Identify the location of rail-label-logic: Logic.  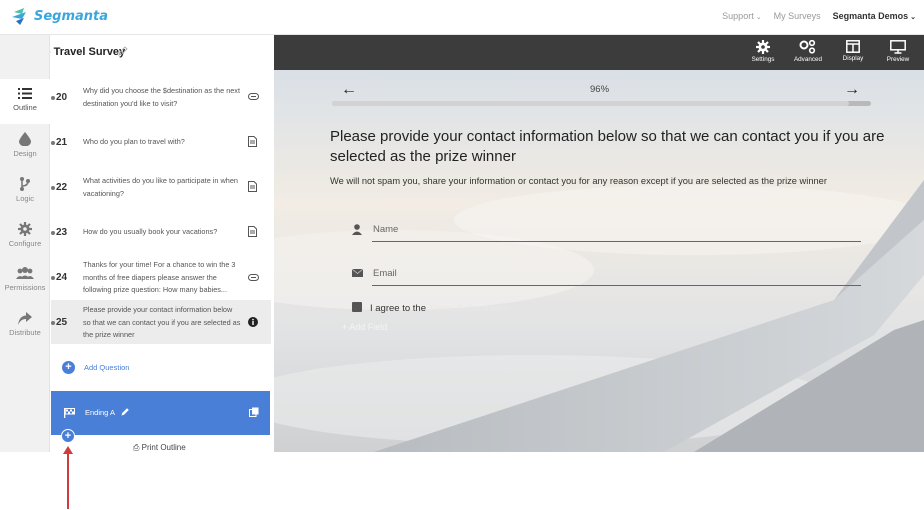
(25, 198).